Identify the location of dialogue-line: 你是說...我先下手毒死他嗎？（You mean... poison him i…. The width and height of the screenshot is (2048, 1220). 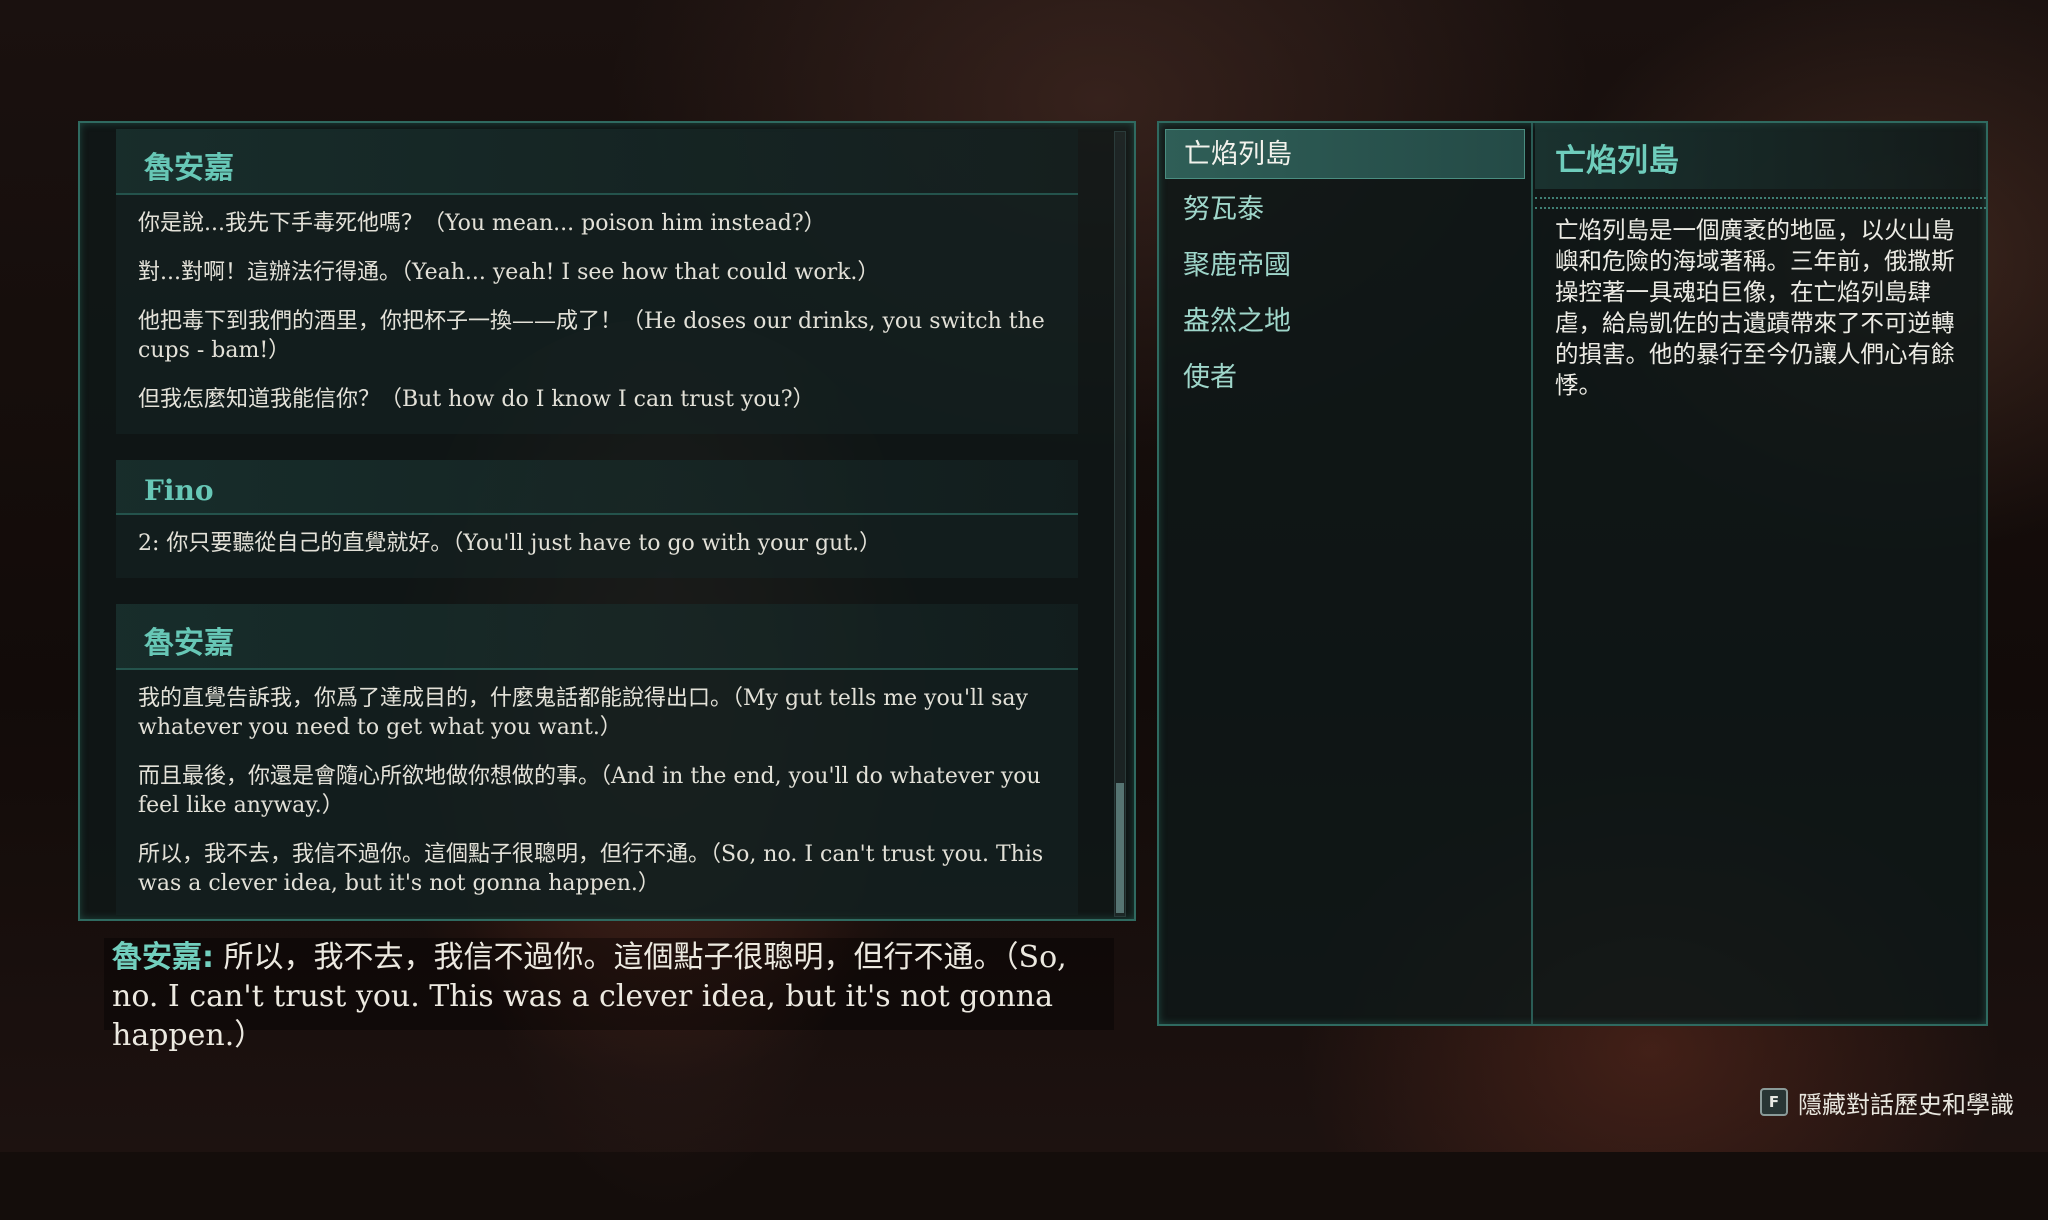
(482, 223).